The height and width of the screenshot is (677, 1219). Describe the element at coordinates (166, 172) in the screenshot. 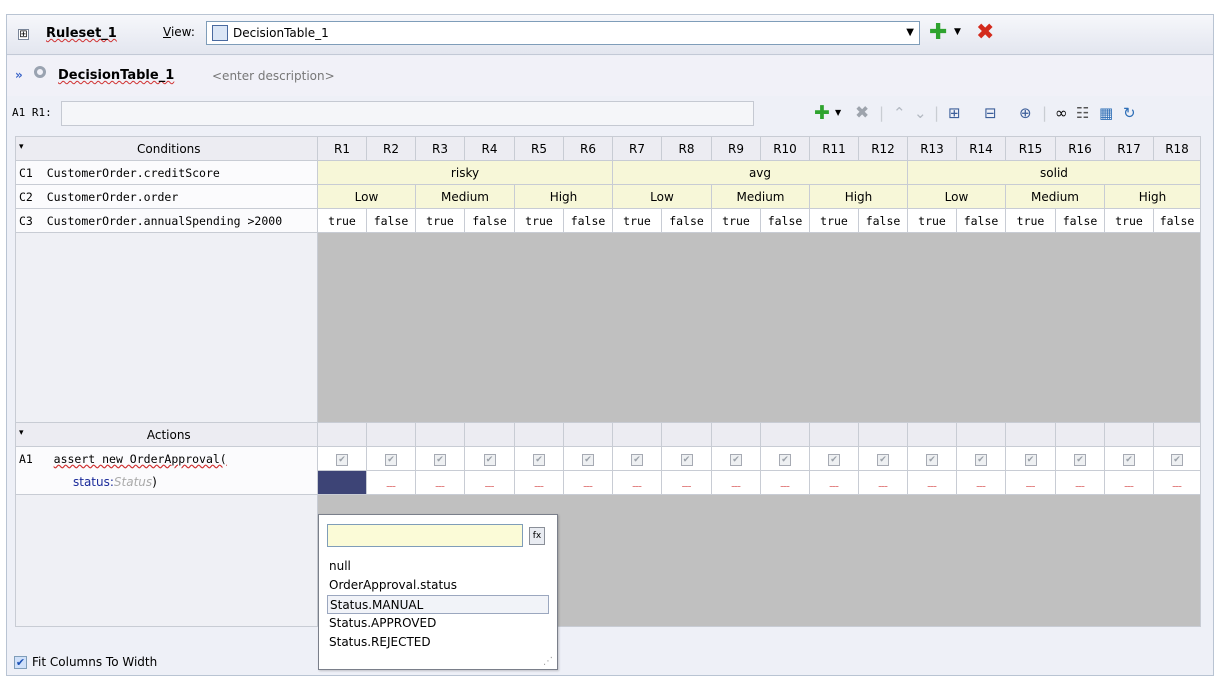

I see `condition-row-label: C1 CustomerOrder.creditScore` at that location.